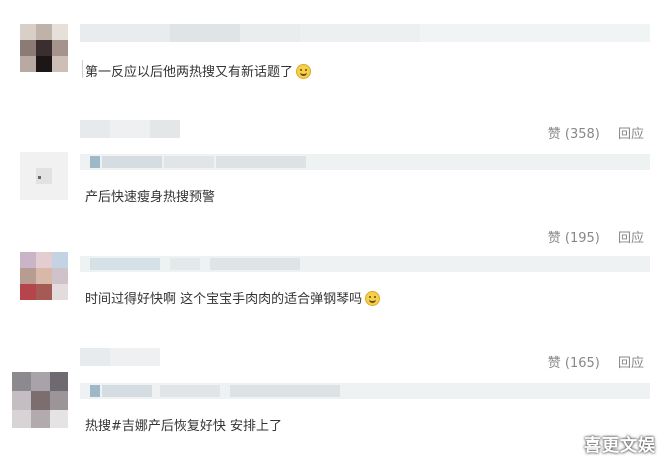  I want to click on comment-actions: 赞 (195) 回应, so click(596, 236).